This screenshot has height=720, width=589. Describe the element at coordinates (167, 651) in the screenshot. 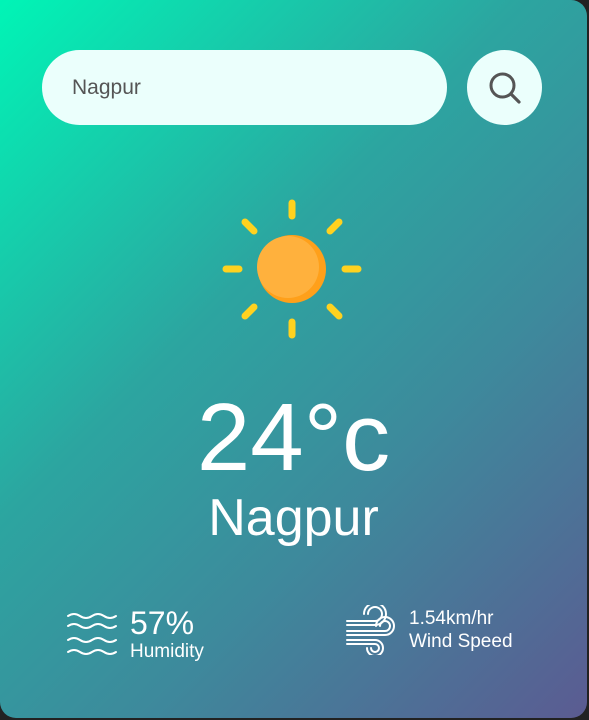

I see `humidity-label: Humidity` at that location.